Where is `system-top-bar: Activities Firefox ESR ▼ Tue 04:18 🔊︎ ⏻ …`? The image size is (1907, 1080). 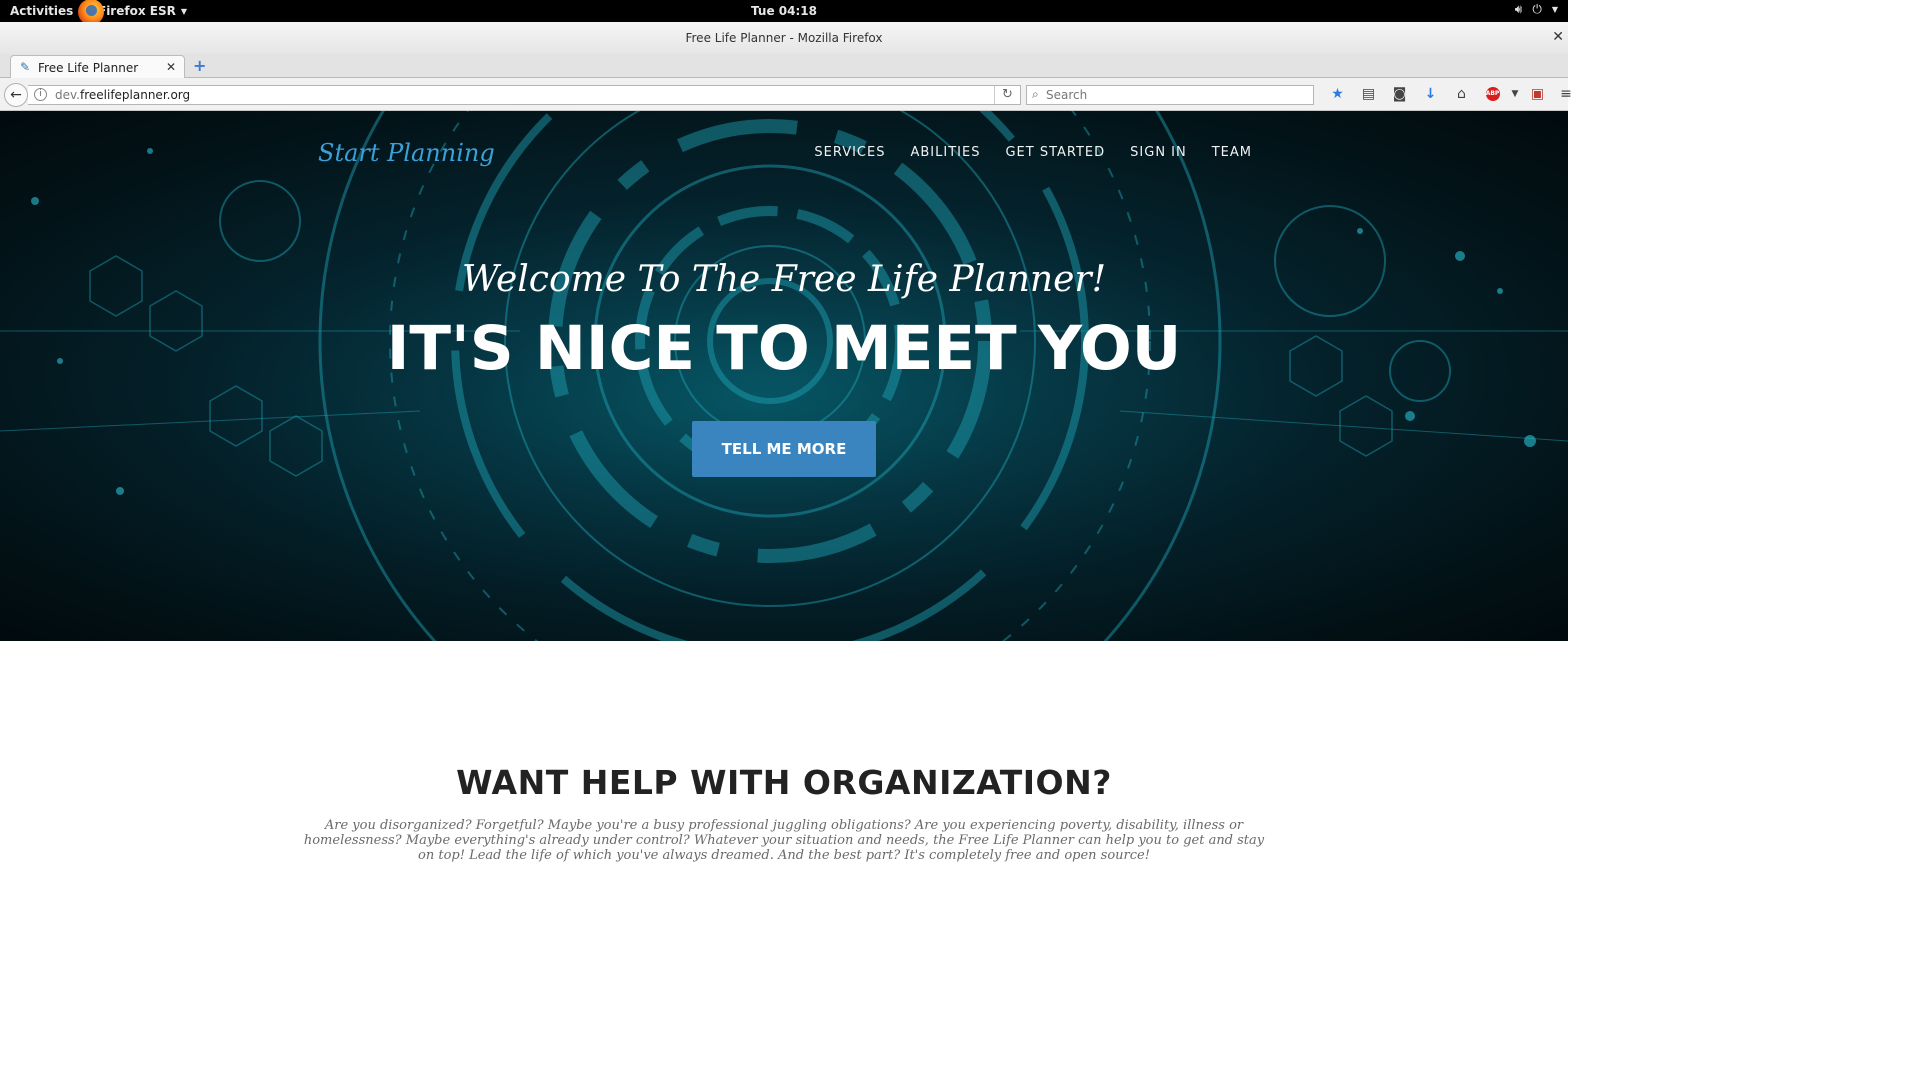
system-top-bar: Activities Firefox ESR ▼ Tue 04:18 🔊︎ ⏻ … is located at coordinates (784, 12).